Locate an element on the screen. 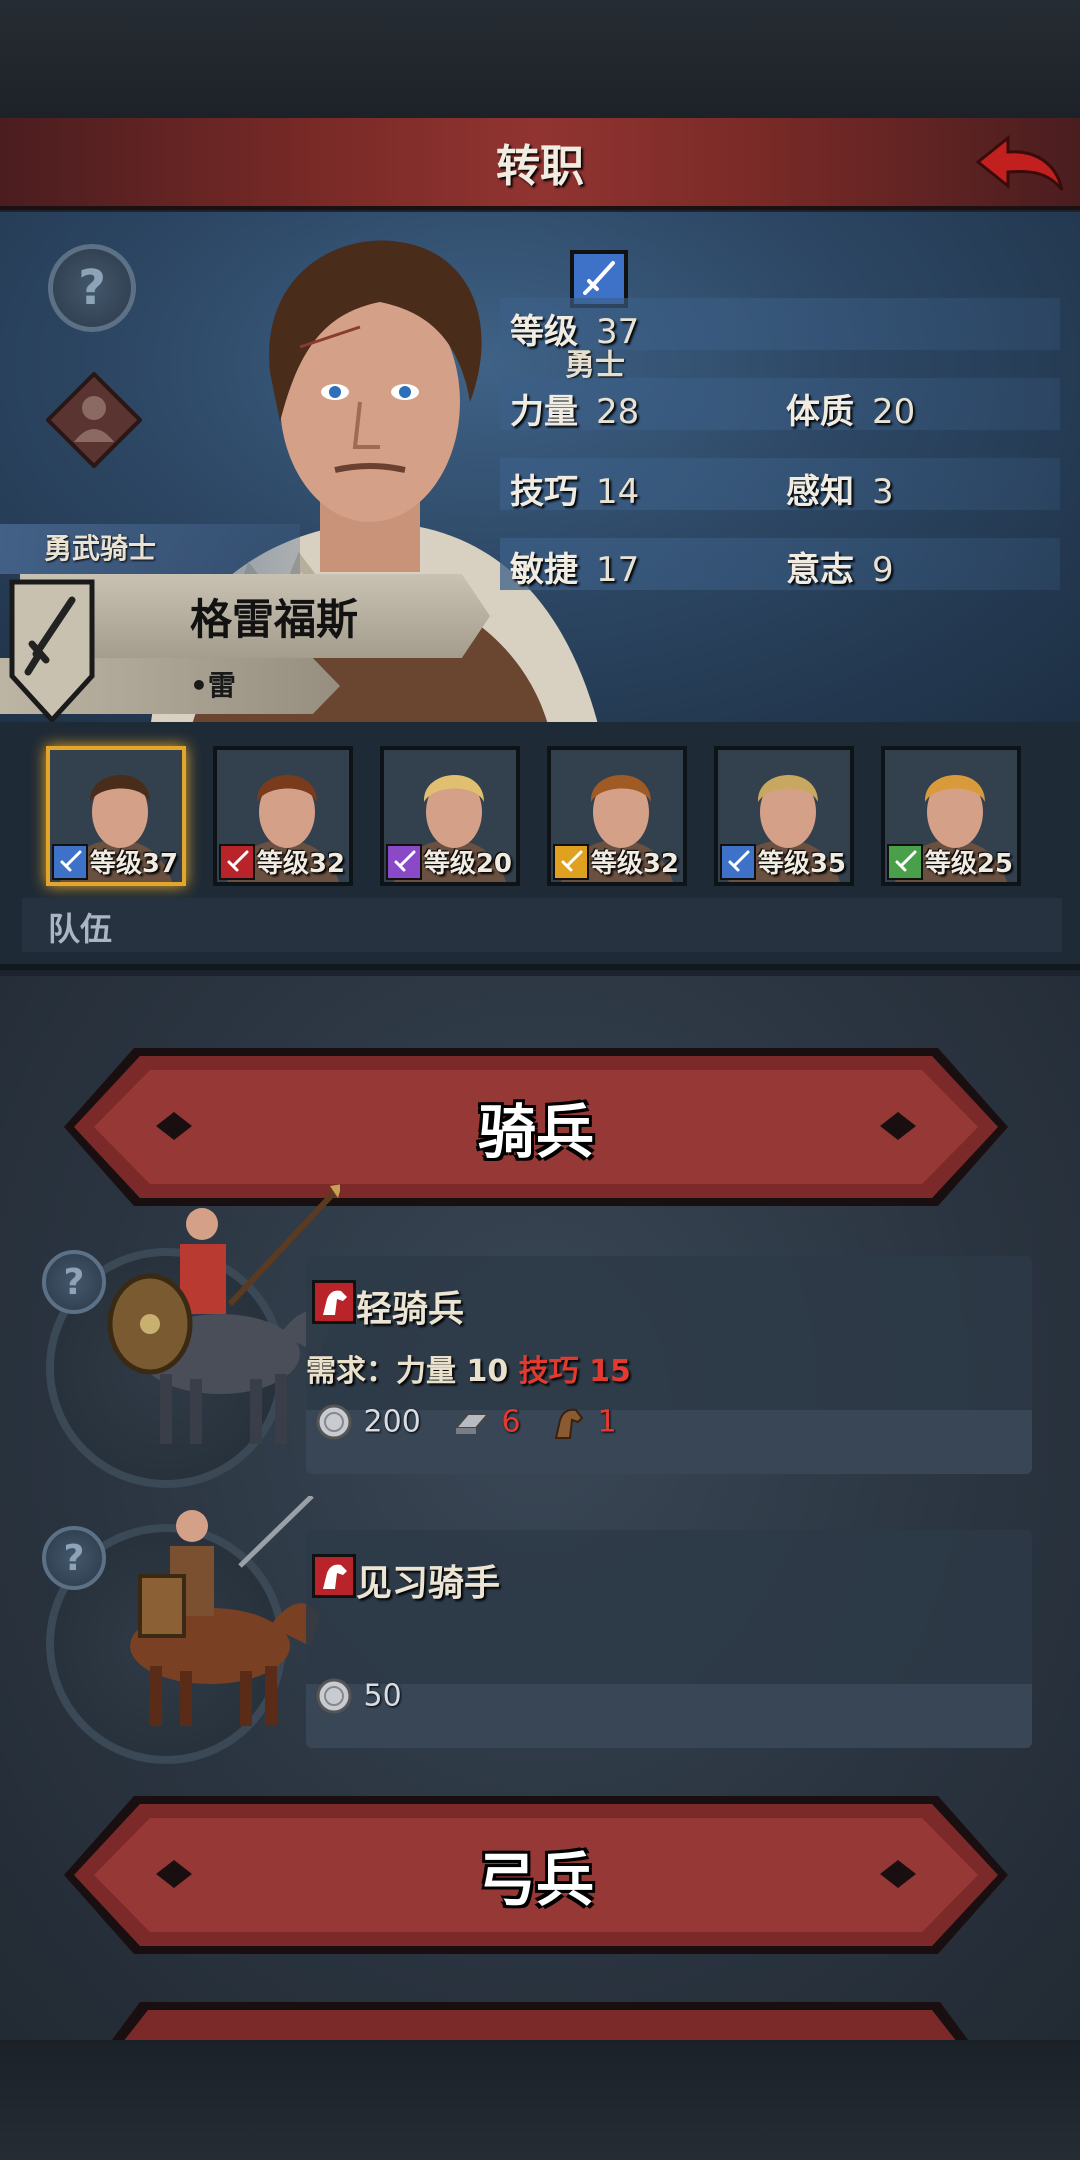 The height and width of the screenshot is (2160, 1080). status-bar-area is located at coordinates (540, 59).